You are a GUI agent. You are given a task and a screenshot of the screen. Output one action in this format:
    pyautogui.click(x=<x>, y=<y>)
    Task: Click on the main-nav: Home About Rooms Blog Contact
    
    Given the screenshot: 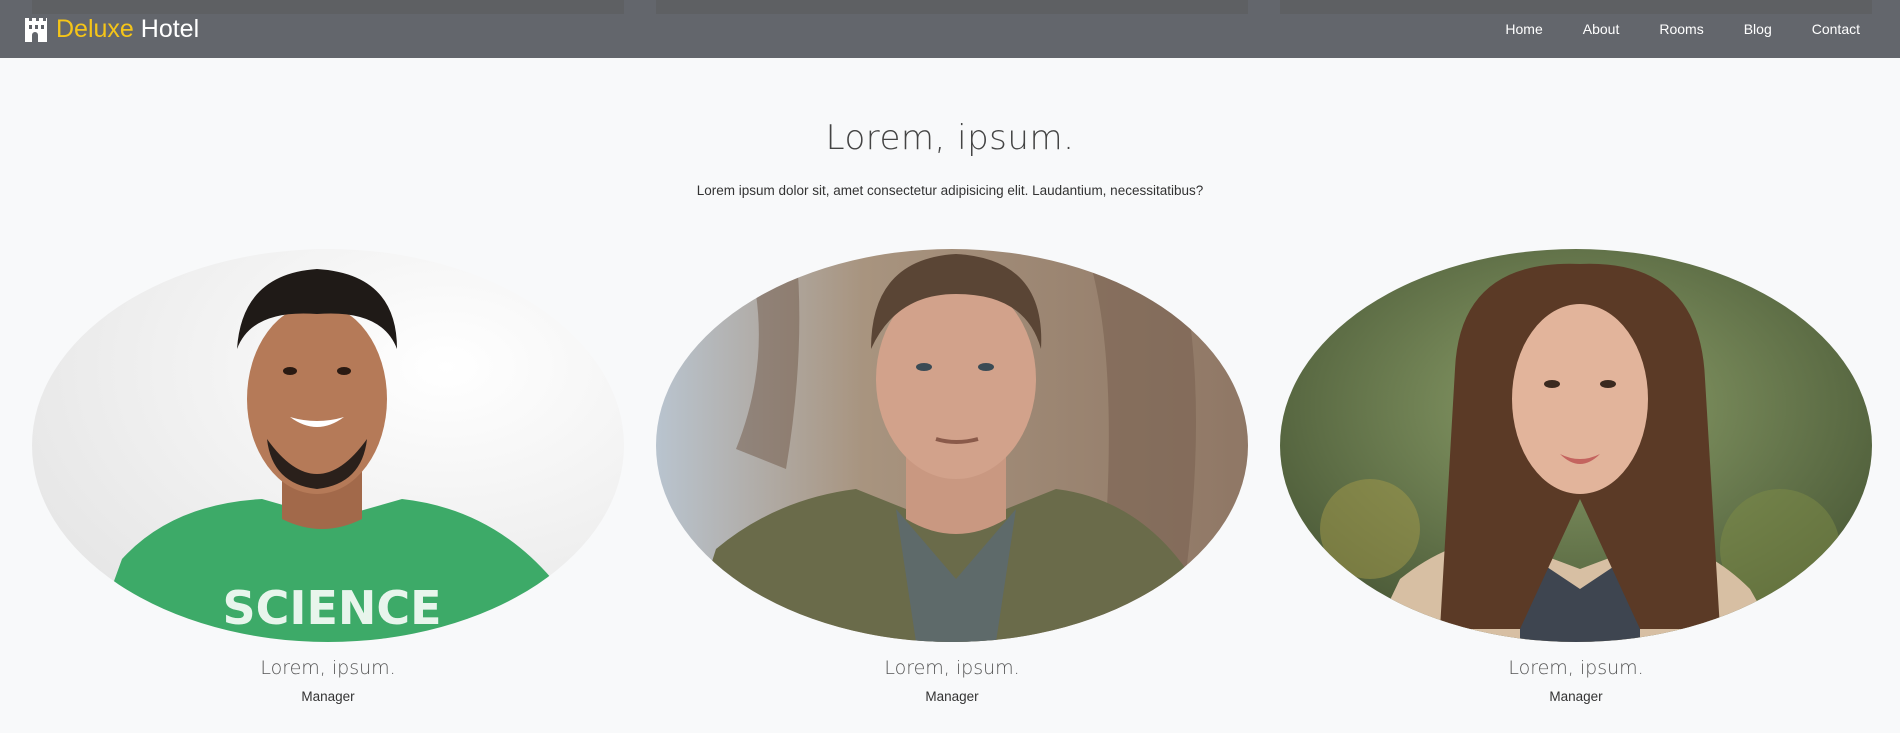 What is the action you would take?
    pyautogui.click(x=1680, y=29)
    